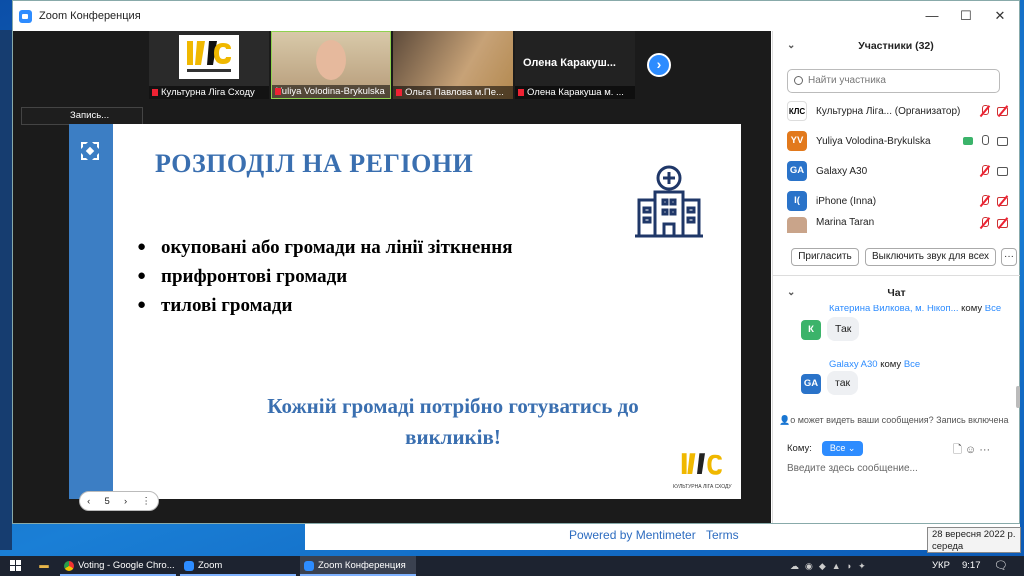 The image size is (1024, 576). Describe the element at coordinates (843, 383) in the screenshot. I see `chat-bubble: так` at that location.